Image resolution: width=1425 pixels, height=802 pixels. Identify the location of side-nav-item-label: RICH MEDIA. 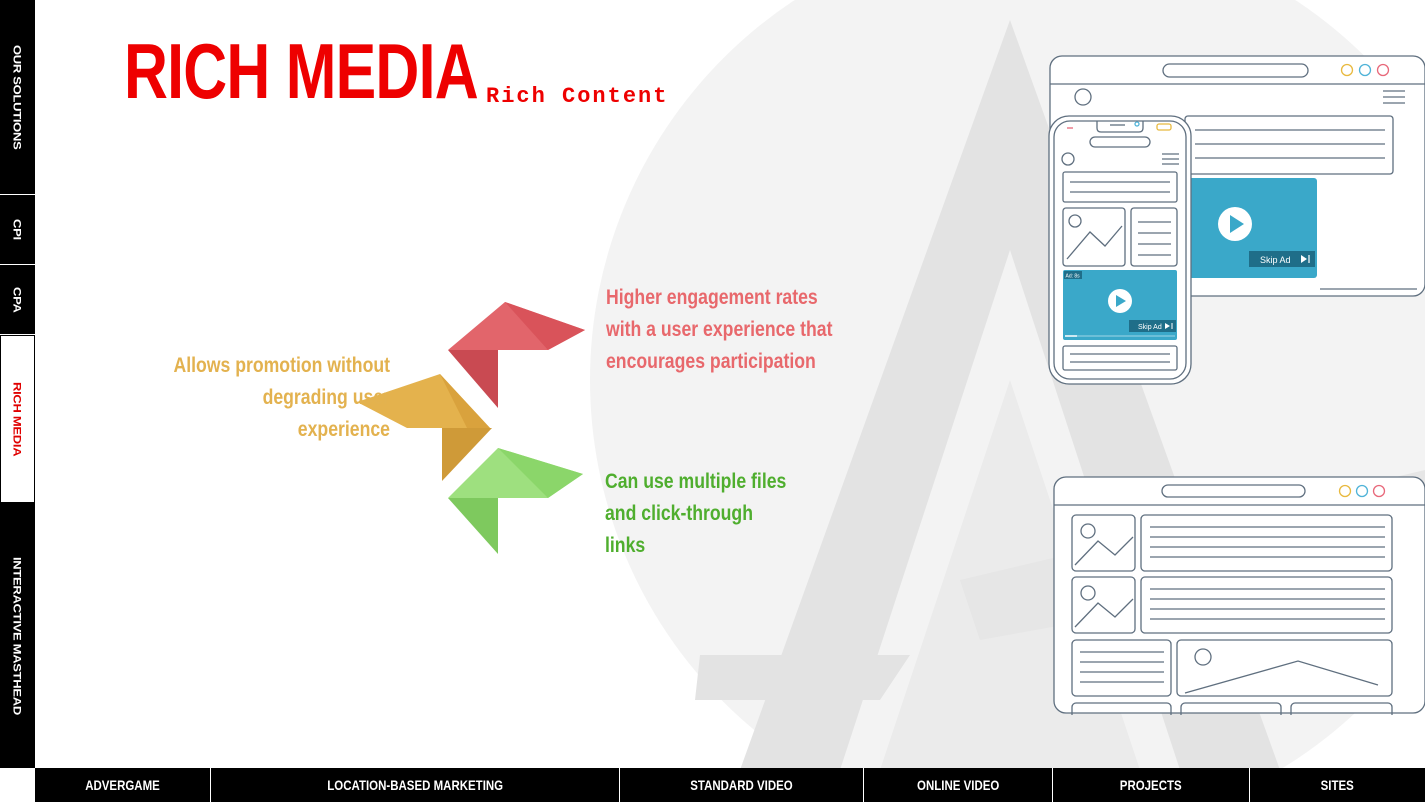
(17, 419).